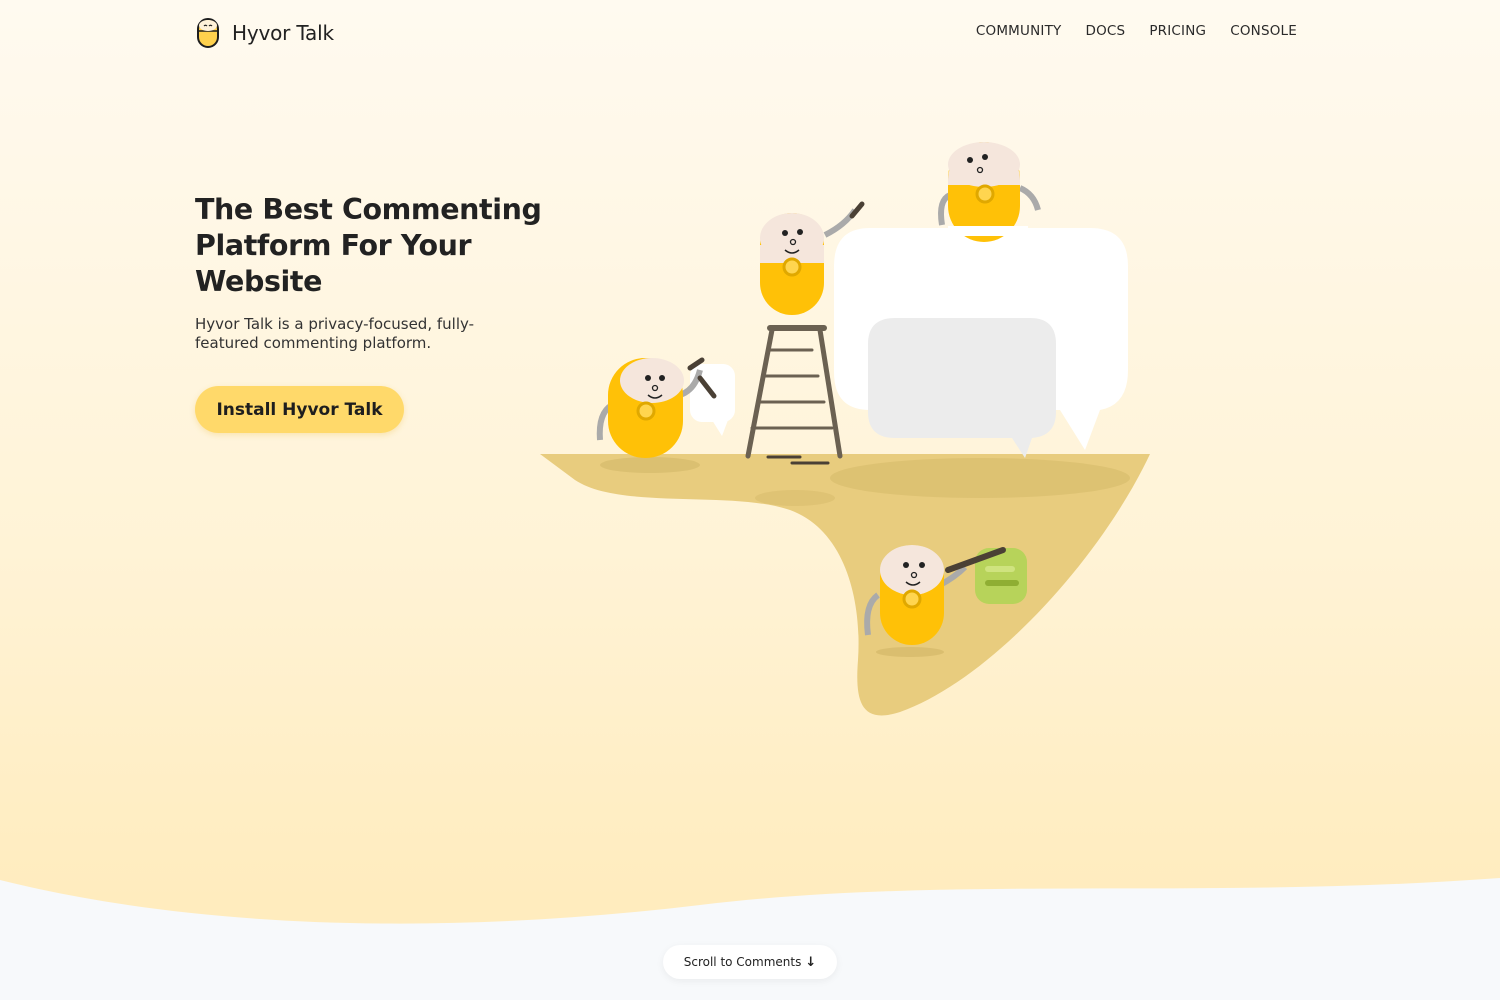 This screenshot has height=1000, width=1500. Describe the element at coordinates (742, 962) in the screenshot. I see `scroll-label: Scroll to Comments` at that location.